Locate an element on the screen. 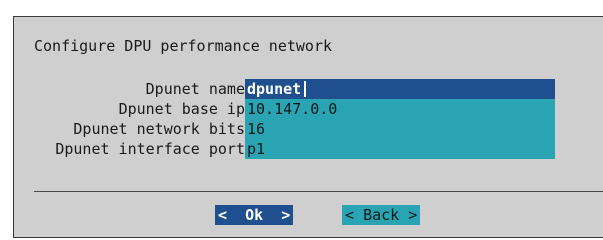 This screenshot has height=240, width=603. back-left-marker: < is located at coordinates (350, 215).